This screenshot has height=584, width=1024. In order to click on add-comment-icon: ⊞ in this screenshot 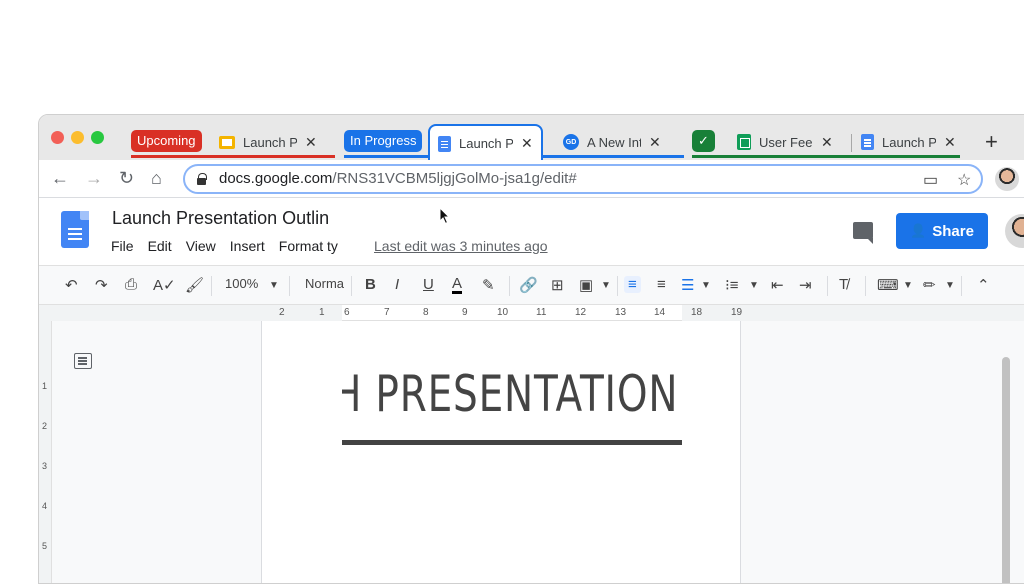, I will do `click(557, 285)`.